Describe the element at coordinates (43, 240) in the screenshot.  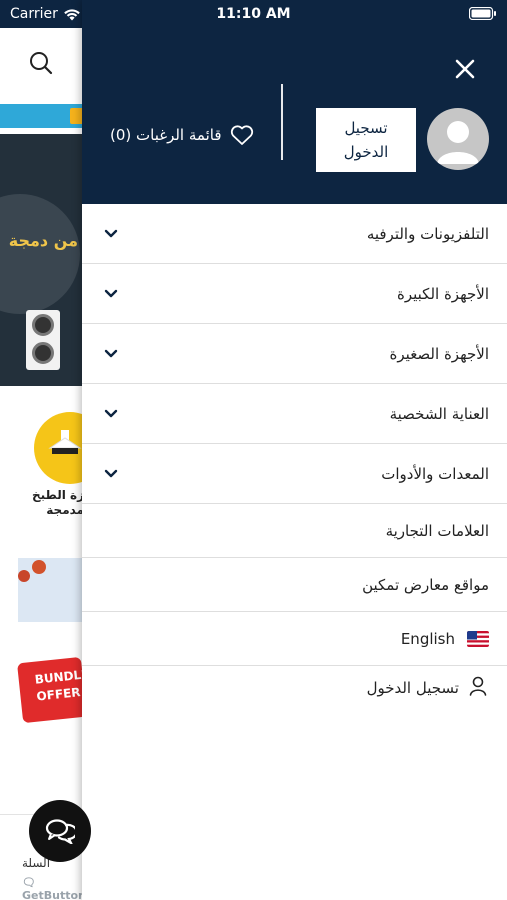
I see `banner-text: من دمجة` at that location.